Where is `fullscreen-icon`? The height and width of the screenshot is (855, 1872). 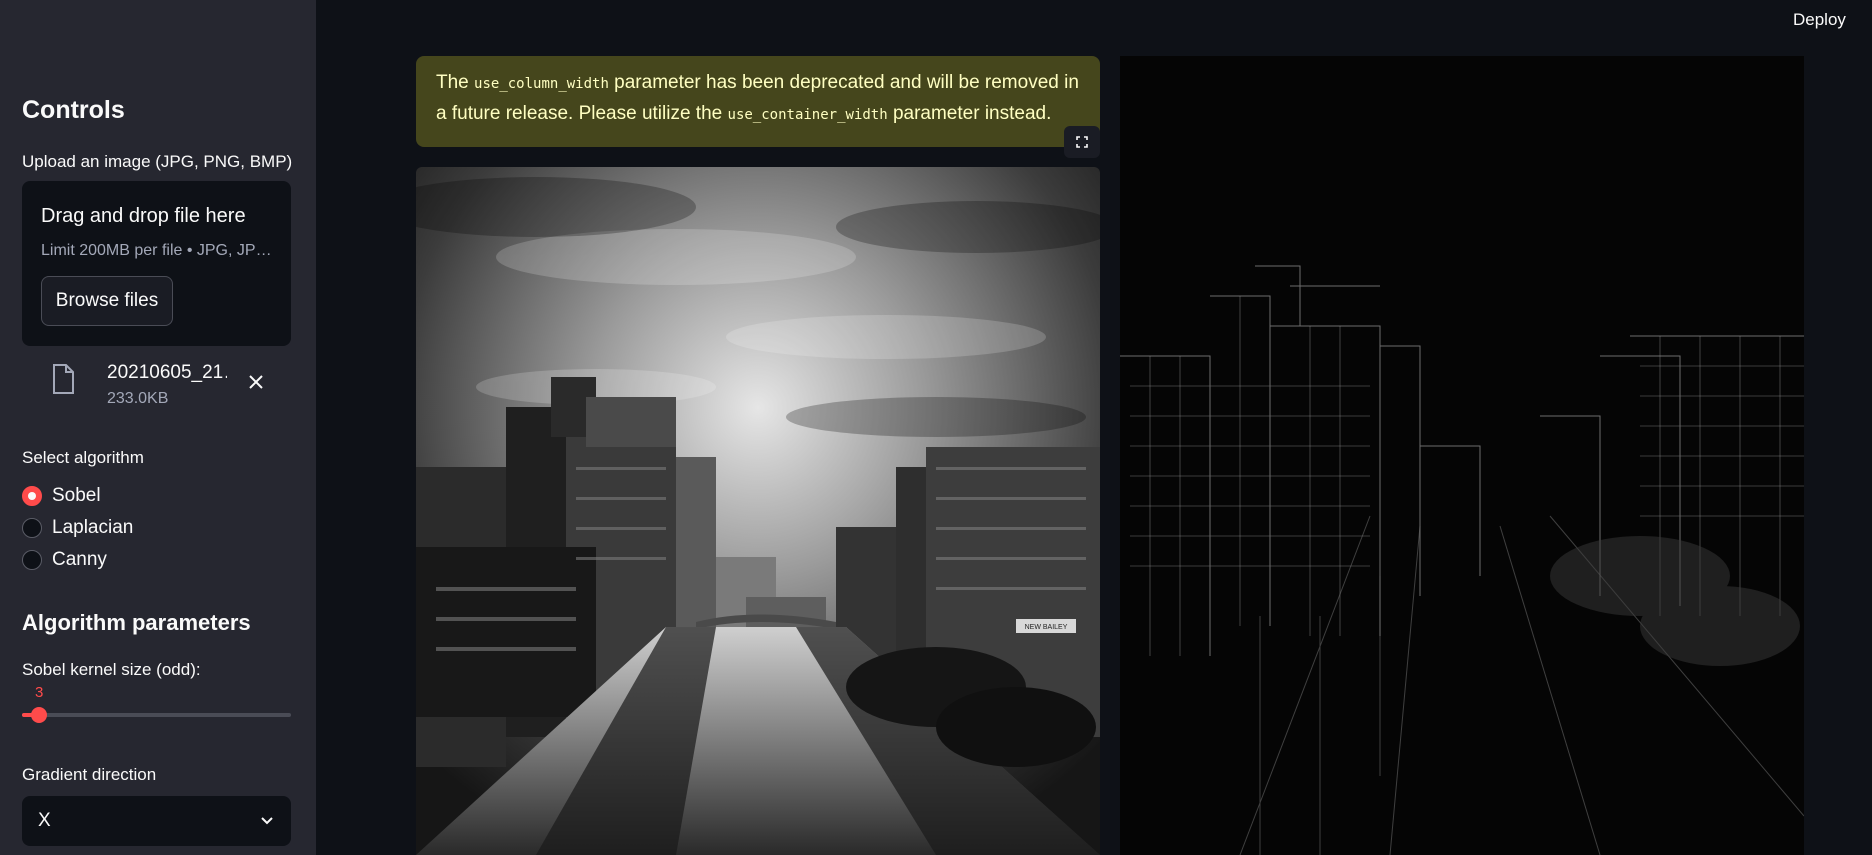
fullscreen-icon is located at coordinates (1082, 142).